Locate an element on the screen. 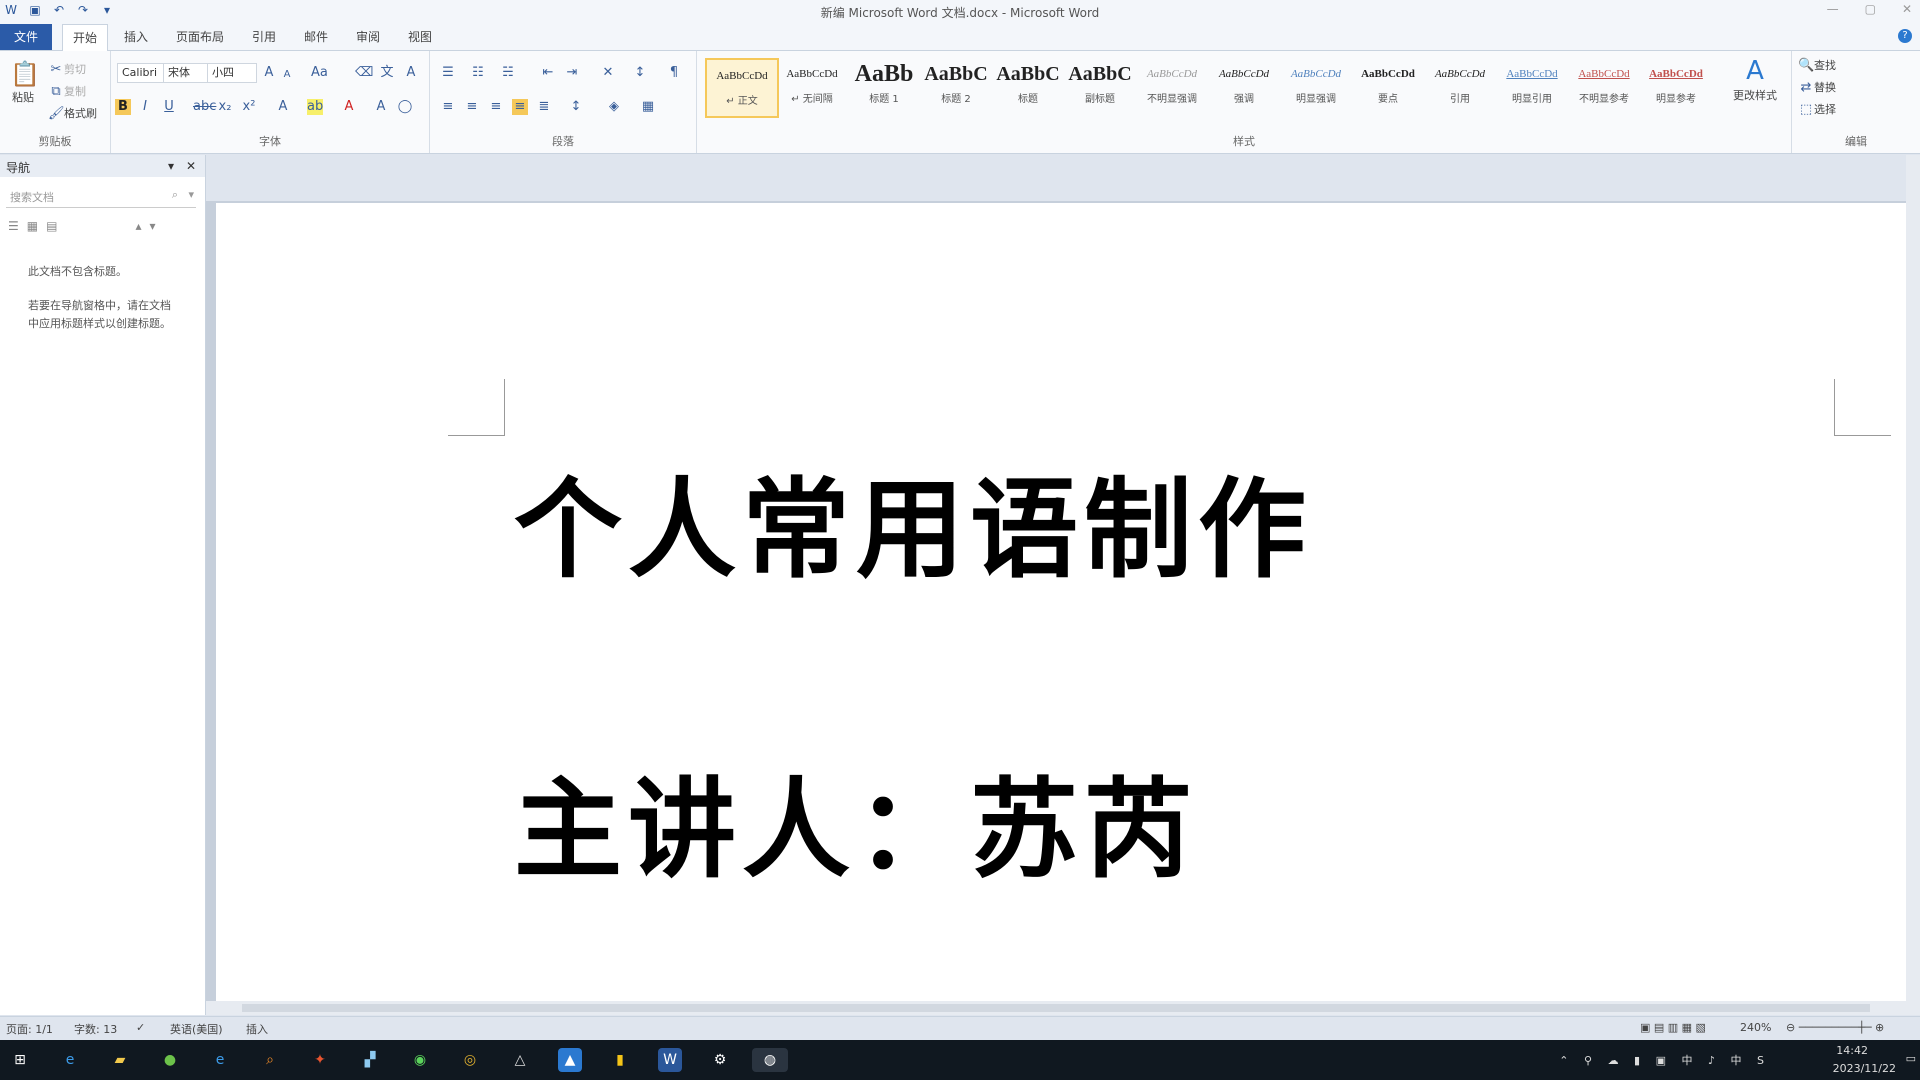 The width and height of the screenshot is (1920, 1080). scroll-thumb is located at coordinates (1056, 1008).